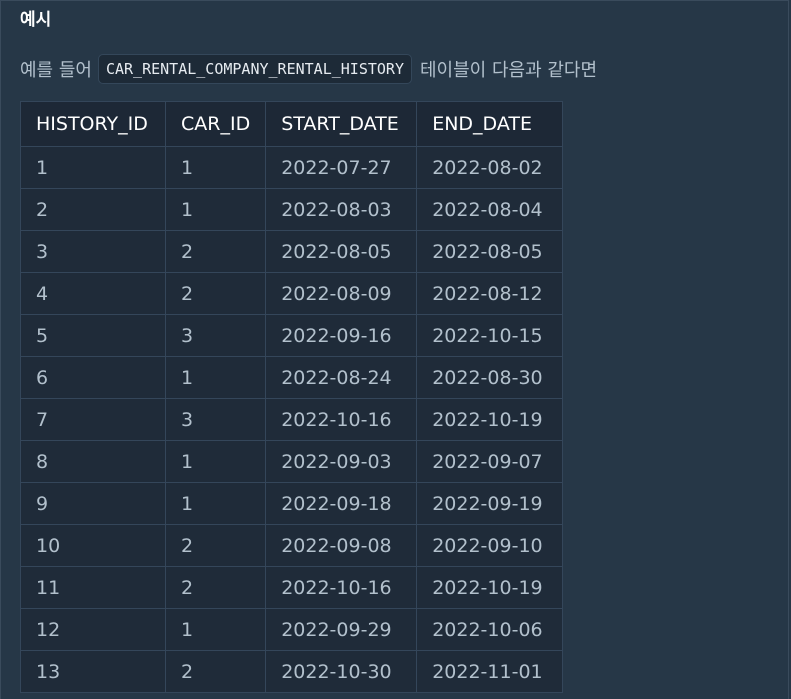 The width and height of the screenshot is (791, 699). Describe the element at coordinates (341, 545) in the screenshot. I see `cell-start-date: 2022-09-08` at that location.